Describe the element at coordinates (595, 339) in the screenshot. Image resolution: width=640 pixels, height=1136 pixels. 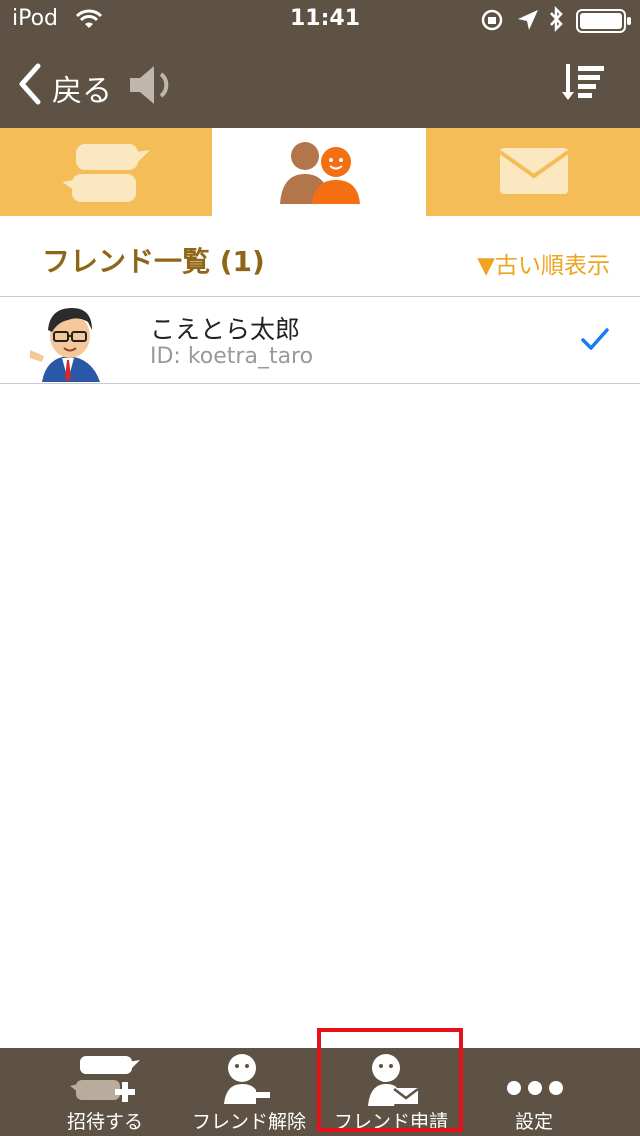
I see `checkmark-icon` at that location.